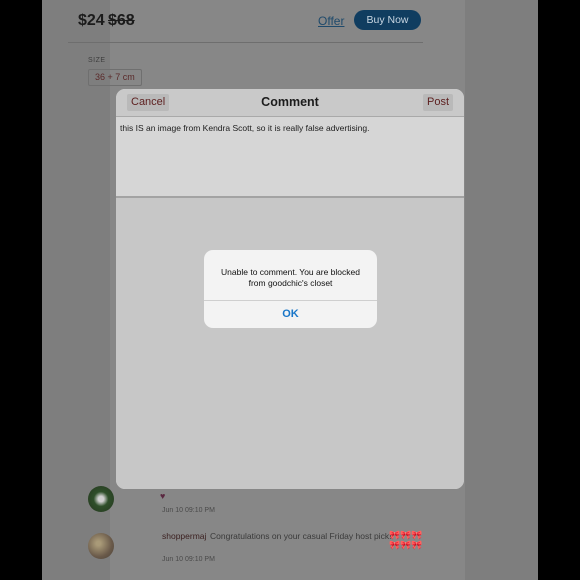 Image resolution: width=580 pixels, height=580 pixels. I want to click on modal-title: Comment, so click(290, 102).